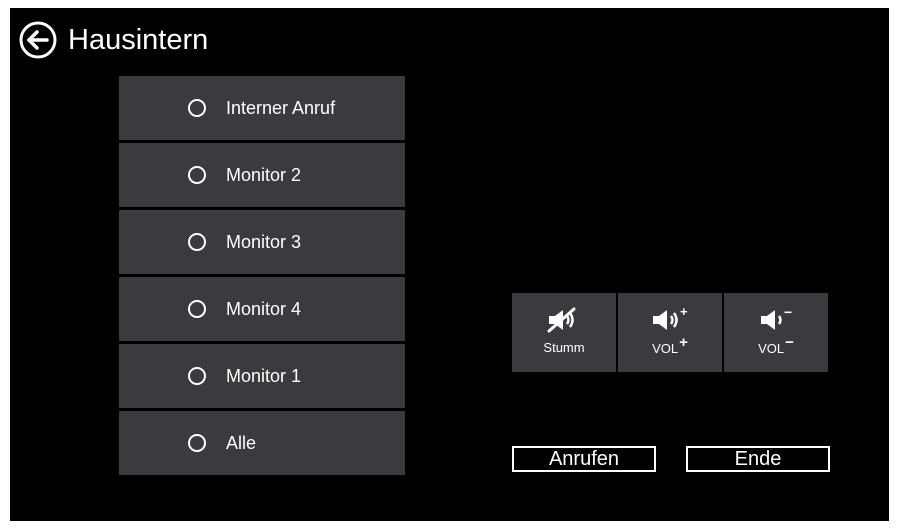 The height and width of the screenshot is (529, 897). I want to click on mute-button: Stumm, so click(564, 332).